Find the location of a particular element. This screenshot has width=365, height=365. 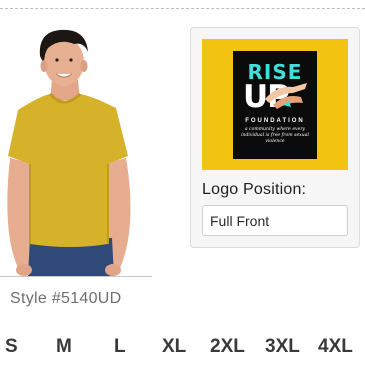

top-divider is located at coordinates (182, 8).